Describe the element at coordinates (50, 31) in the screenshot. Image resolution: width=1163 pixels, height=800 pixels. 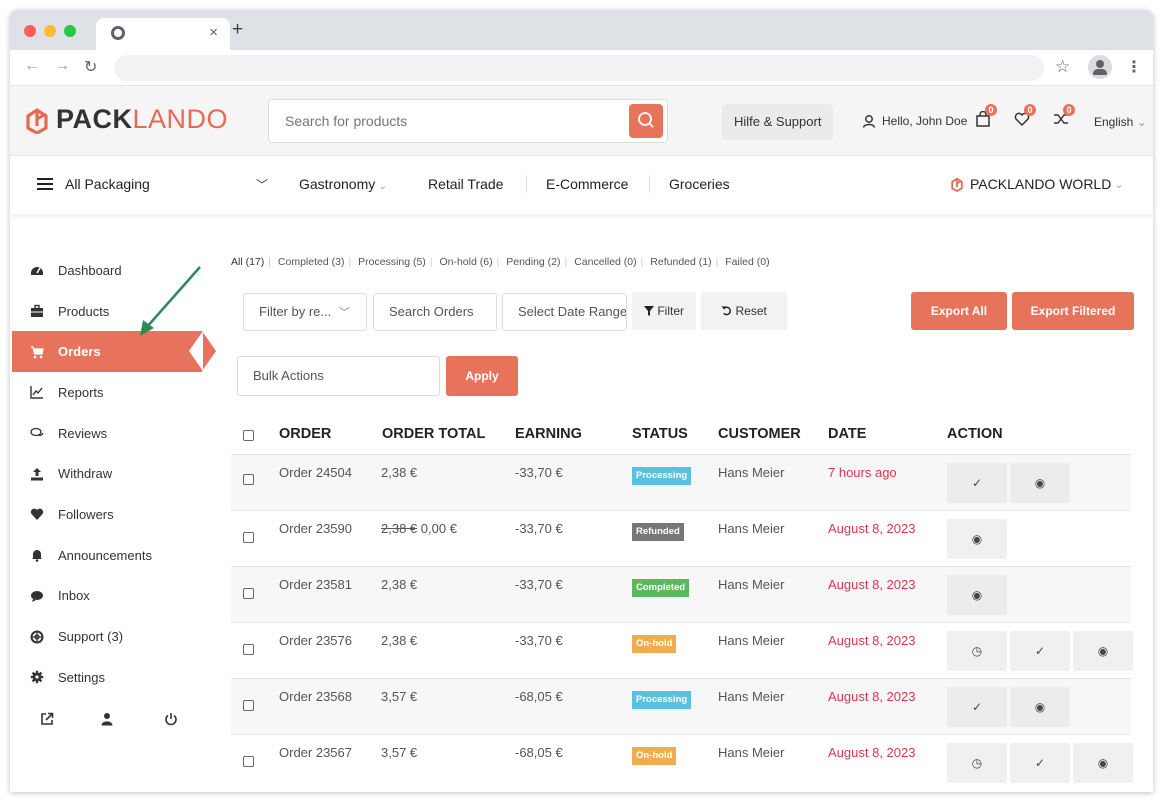
I see `minimize-window-button` at that location.